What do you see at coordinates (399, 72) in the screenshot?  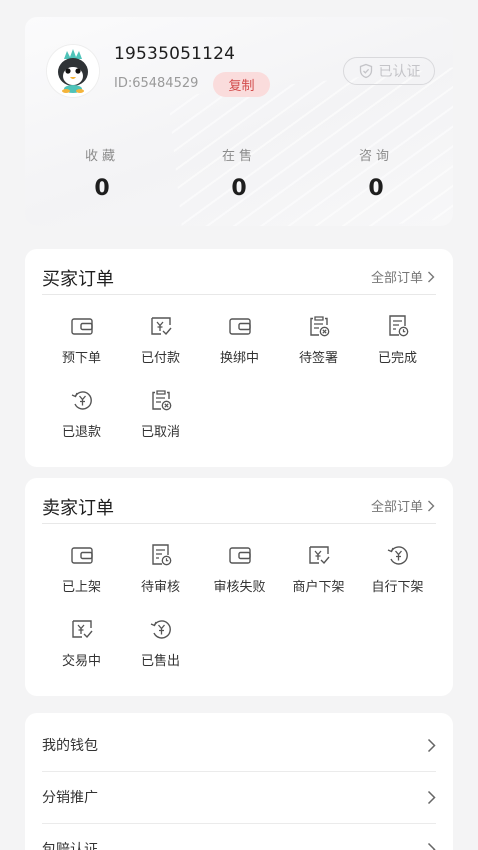 I see `verified-label: 已认证` at bounding box center [399, 72].